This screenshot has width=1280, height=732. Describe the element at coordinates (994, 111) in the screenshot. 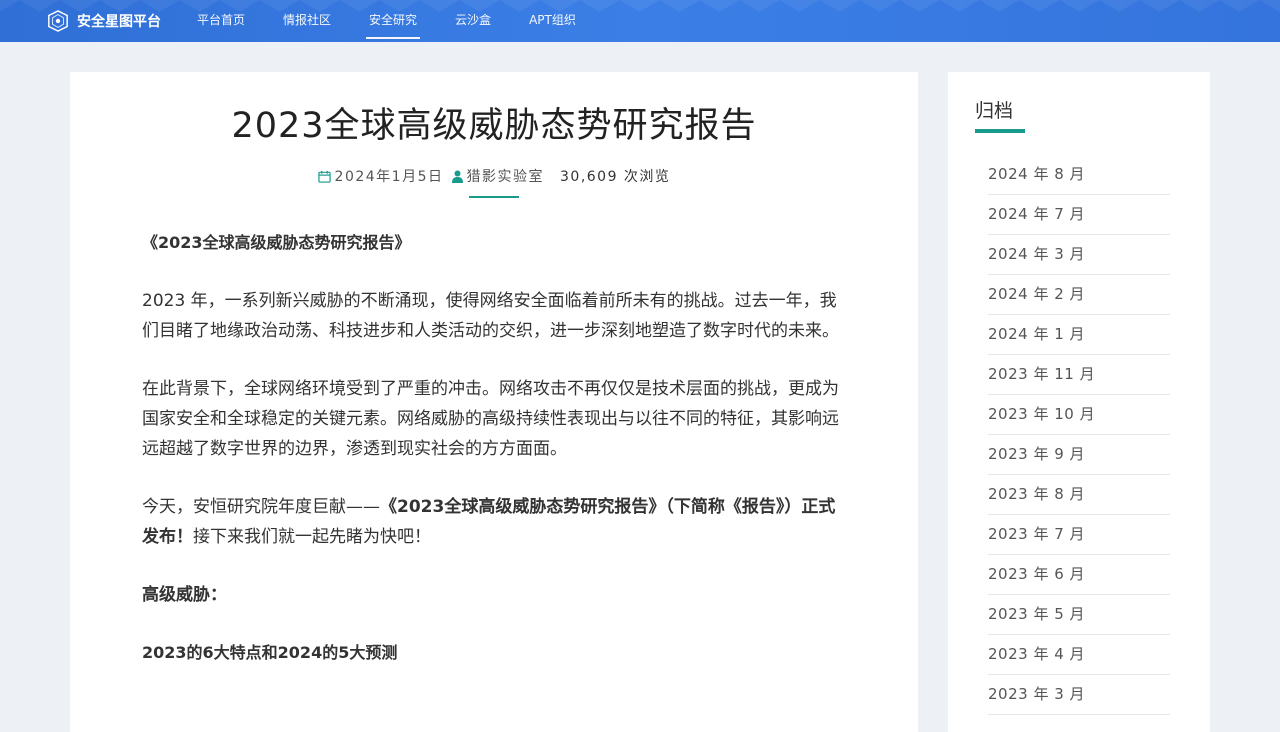

I see `archive-title: 归档` at that location.